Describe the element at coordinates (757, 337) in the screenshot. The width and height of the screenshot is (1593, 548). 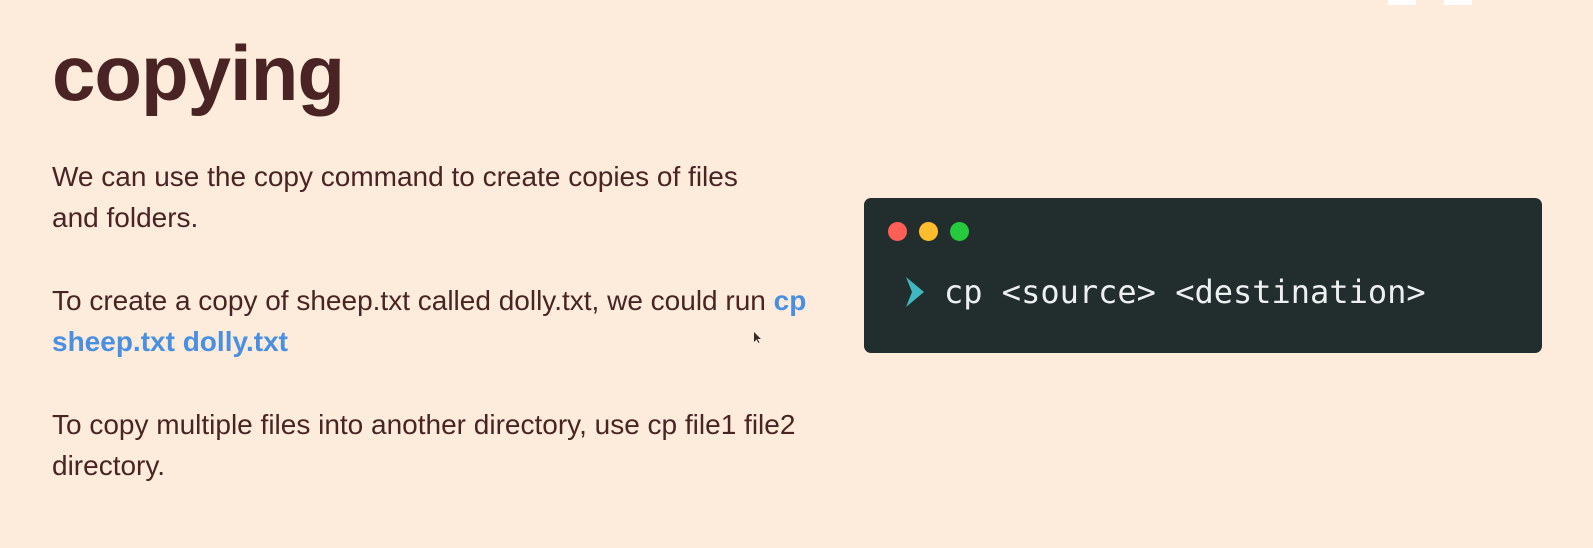
I see `mouse-pointer-icon` at that location.